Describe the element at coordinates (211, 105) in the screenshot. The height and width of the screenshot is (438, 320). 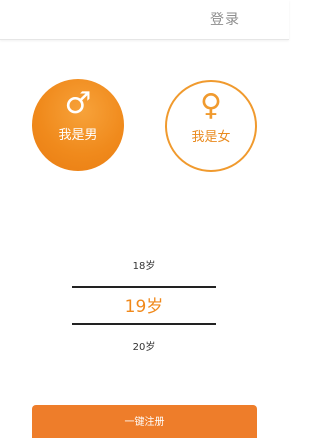
I see `female-icon: ♀` at that location.